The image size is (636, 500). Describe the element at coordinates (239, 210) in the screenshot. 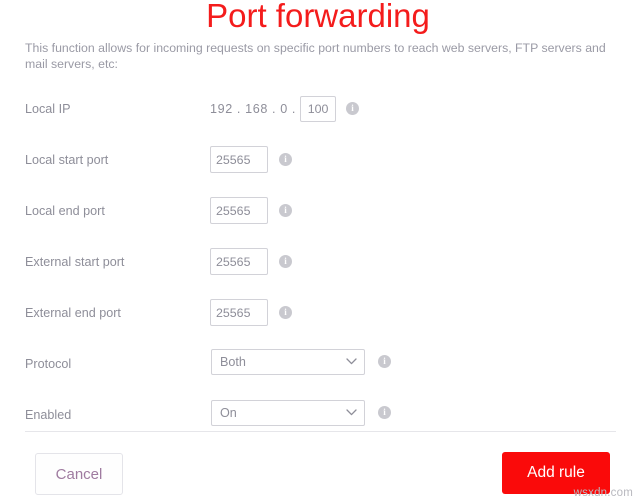

I see `local-end-port-input` at that location.